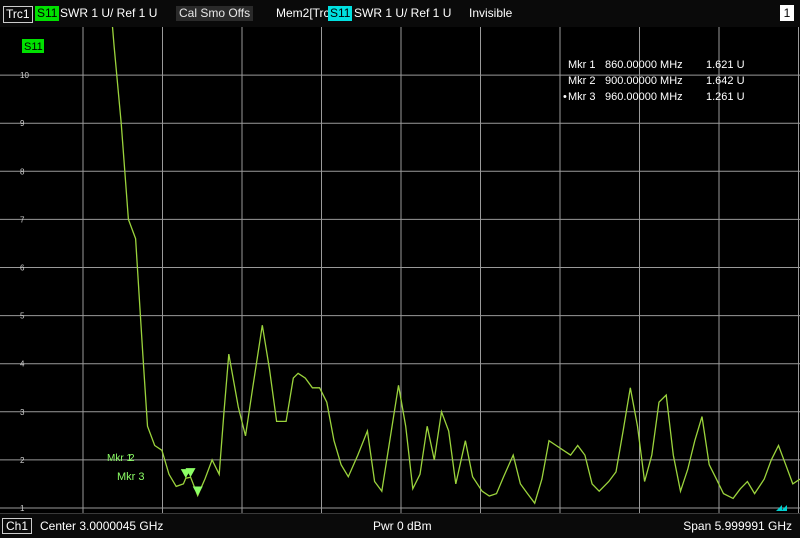  Describe the element at coordinates (787, 13) in the screenshot. I see `window-number: 1` at that location.